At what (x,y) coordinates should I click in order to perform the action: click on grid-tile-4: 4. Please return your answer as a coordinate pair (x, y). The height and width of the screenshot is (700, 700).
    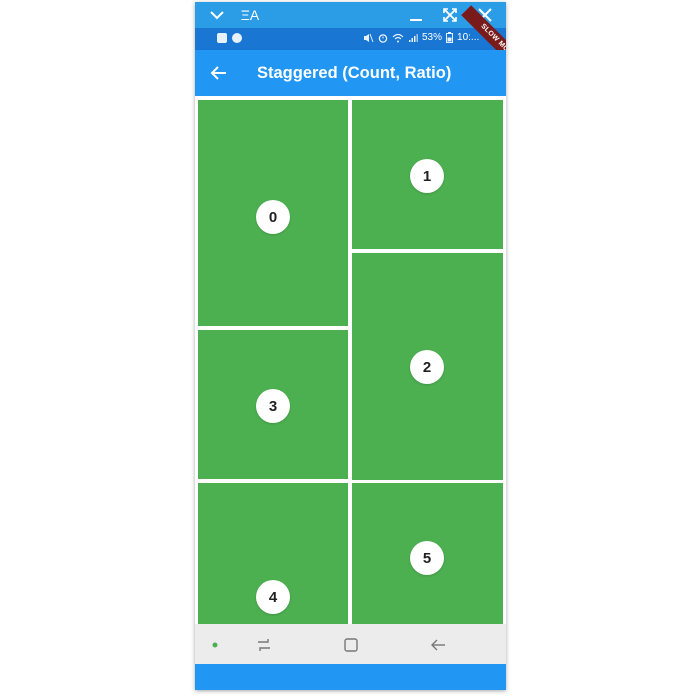
    Looking at the image, I should click on (273, 553).